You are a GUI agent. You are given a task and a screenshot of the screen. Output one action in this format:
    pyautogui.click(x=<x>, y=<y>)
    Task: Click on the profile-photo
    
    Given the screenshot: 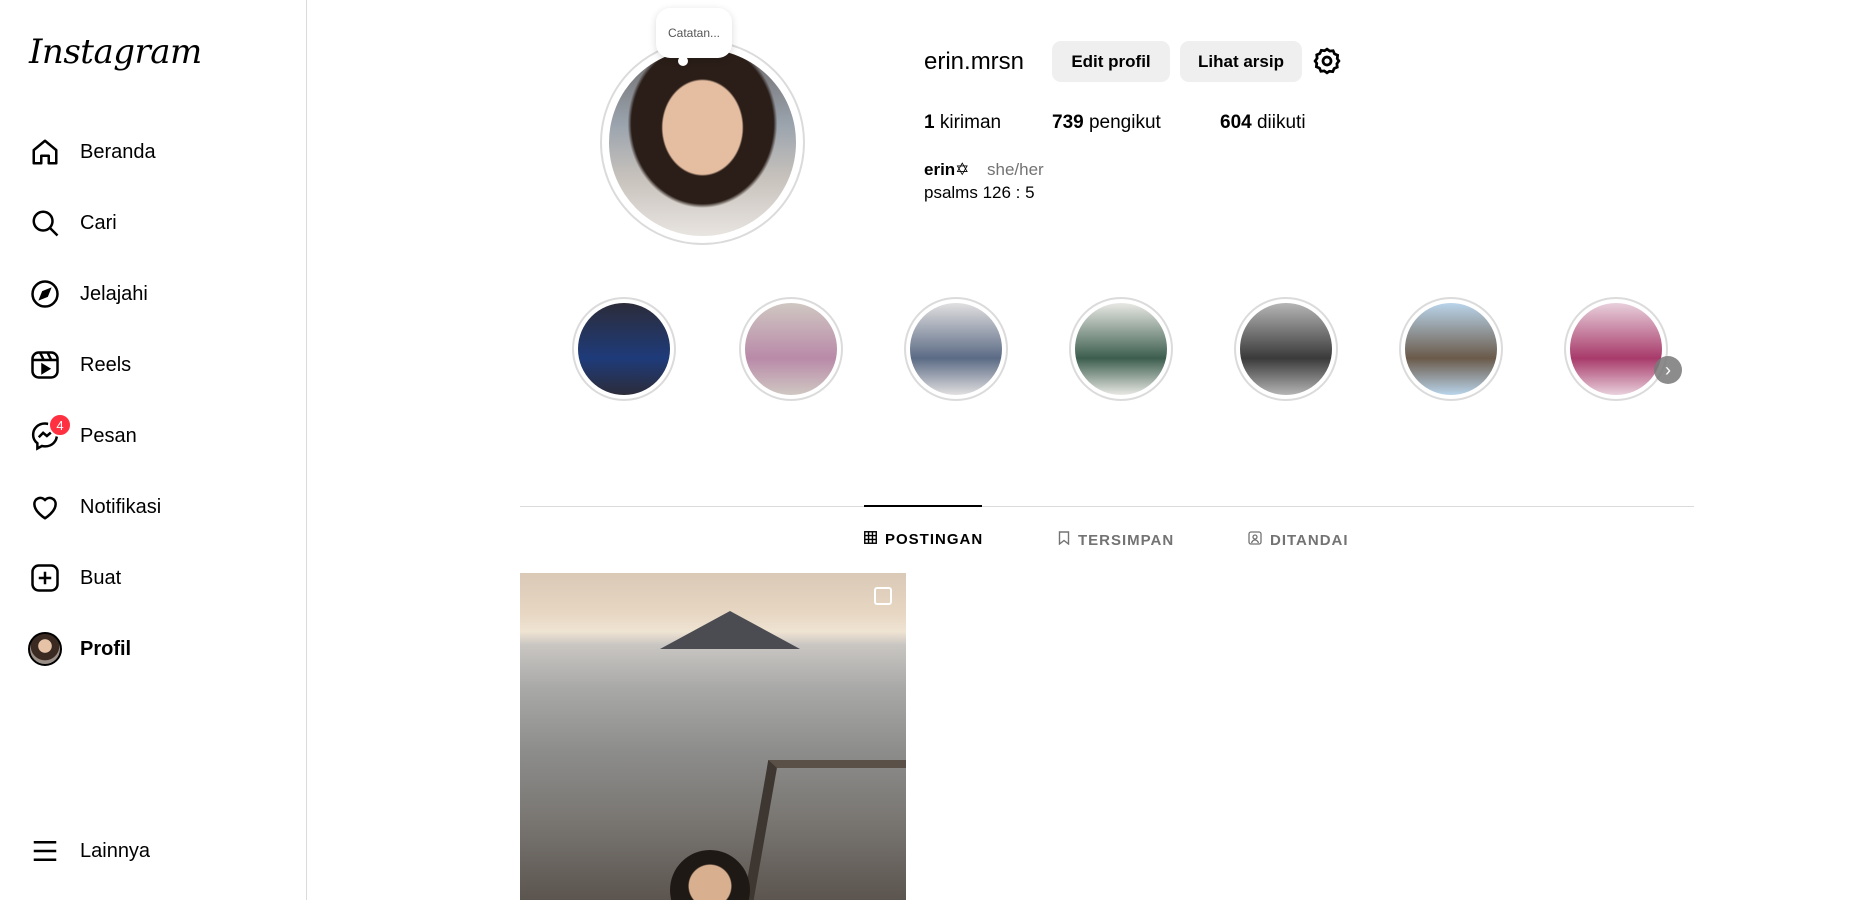 What is the action you would take?
    pyautogui.click(x=702, y=142)
    